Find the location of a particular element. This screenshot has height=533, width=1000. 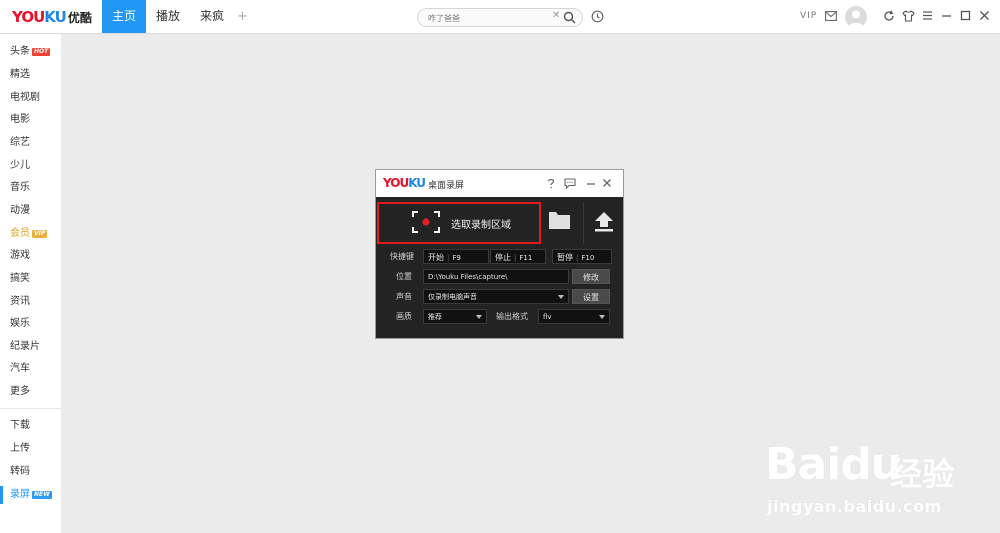

tab-play: 播放 is located at coordinates (168, 16).